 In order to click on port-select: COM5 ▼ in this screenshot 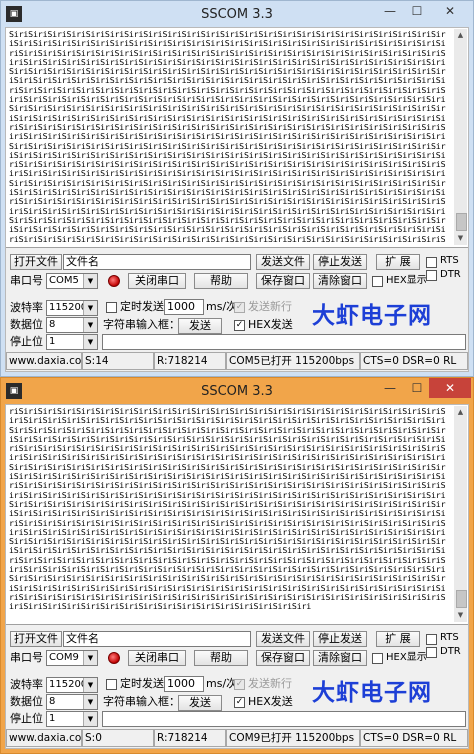, I will do `click(72, 281)`.